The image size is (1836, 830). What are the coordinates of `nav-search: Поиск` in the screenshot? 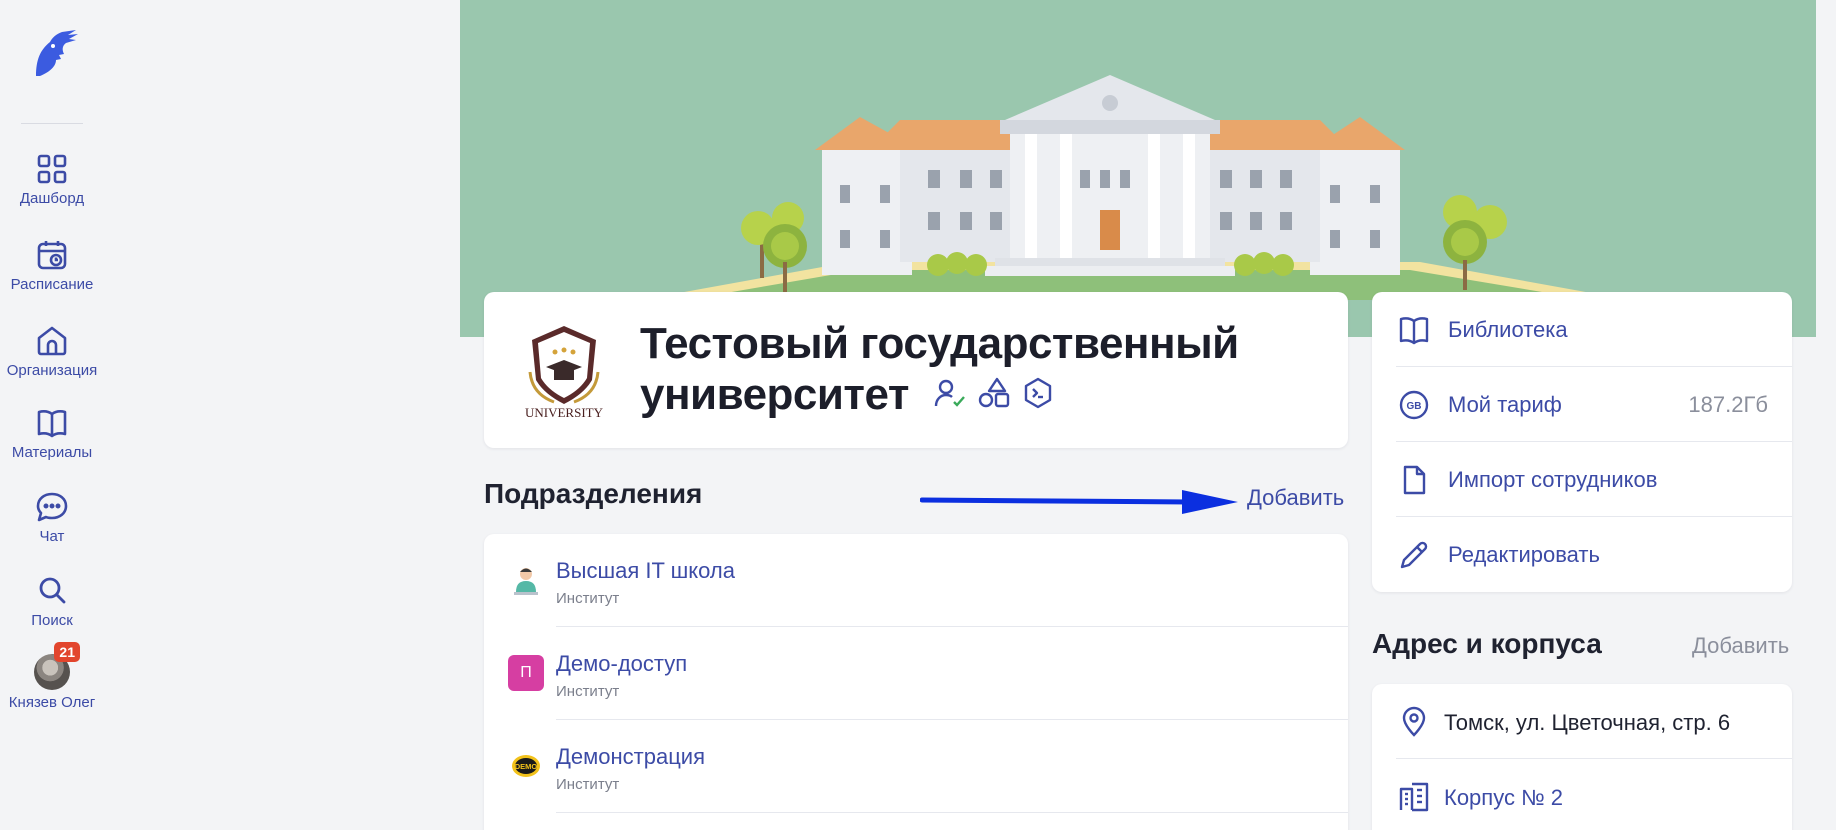 It's located at (52, 601).